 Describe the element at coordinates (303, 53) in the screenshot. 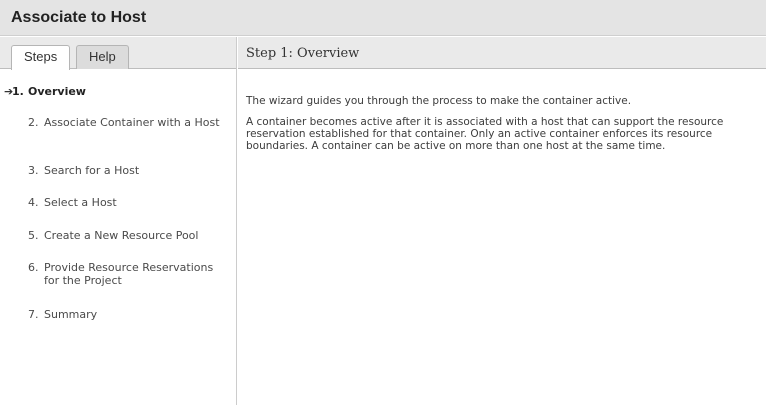

I see `step-title: Step 1: Overview` at that location.